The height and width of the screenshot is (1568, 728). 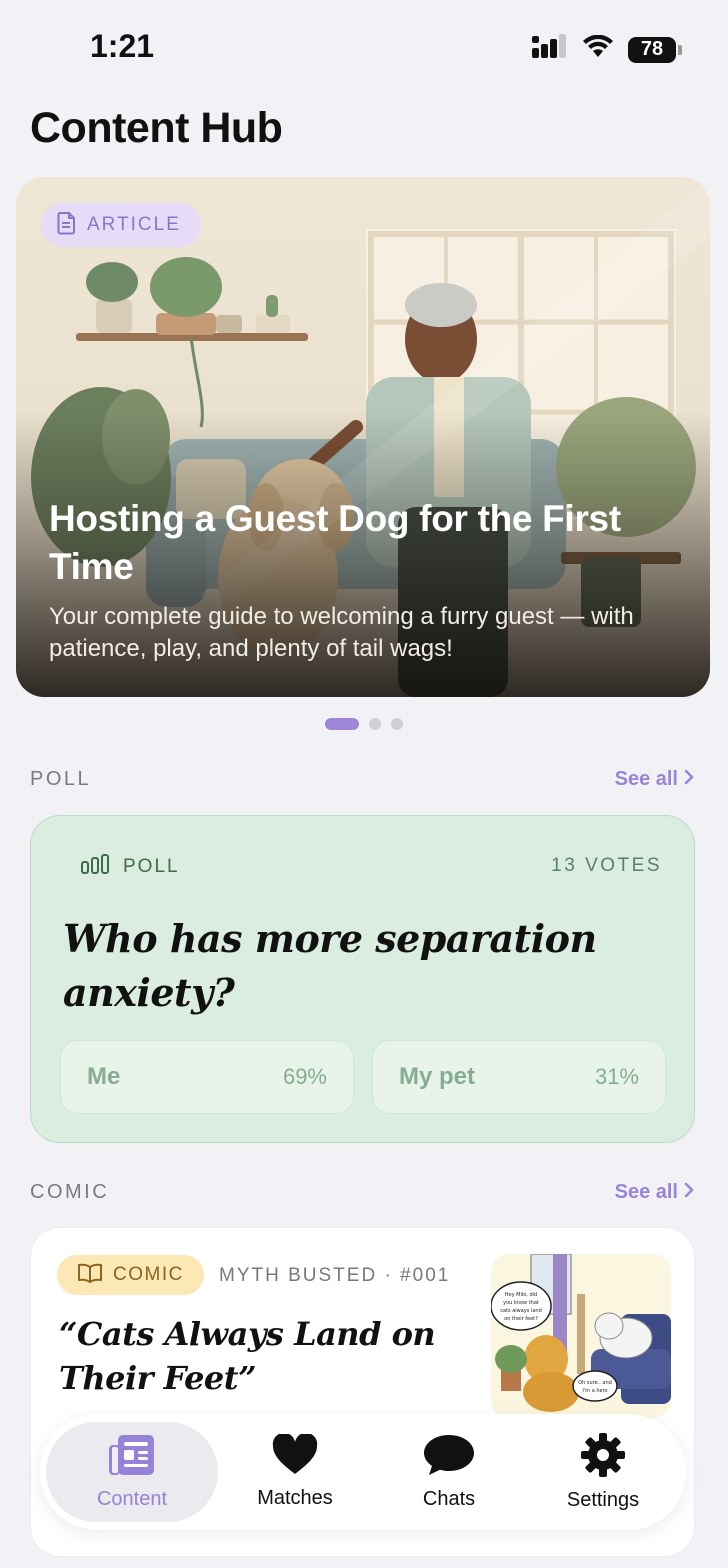 I want to click on poll-badge: POLL, so click(x=130, y=866).